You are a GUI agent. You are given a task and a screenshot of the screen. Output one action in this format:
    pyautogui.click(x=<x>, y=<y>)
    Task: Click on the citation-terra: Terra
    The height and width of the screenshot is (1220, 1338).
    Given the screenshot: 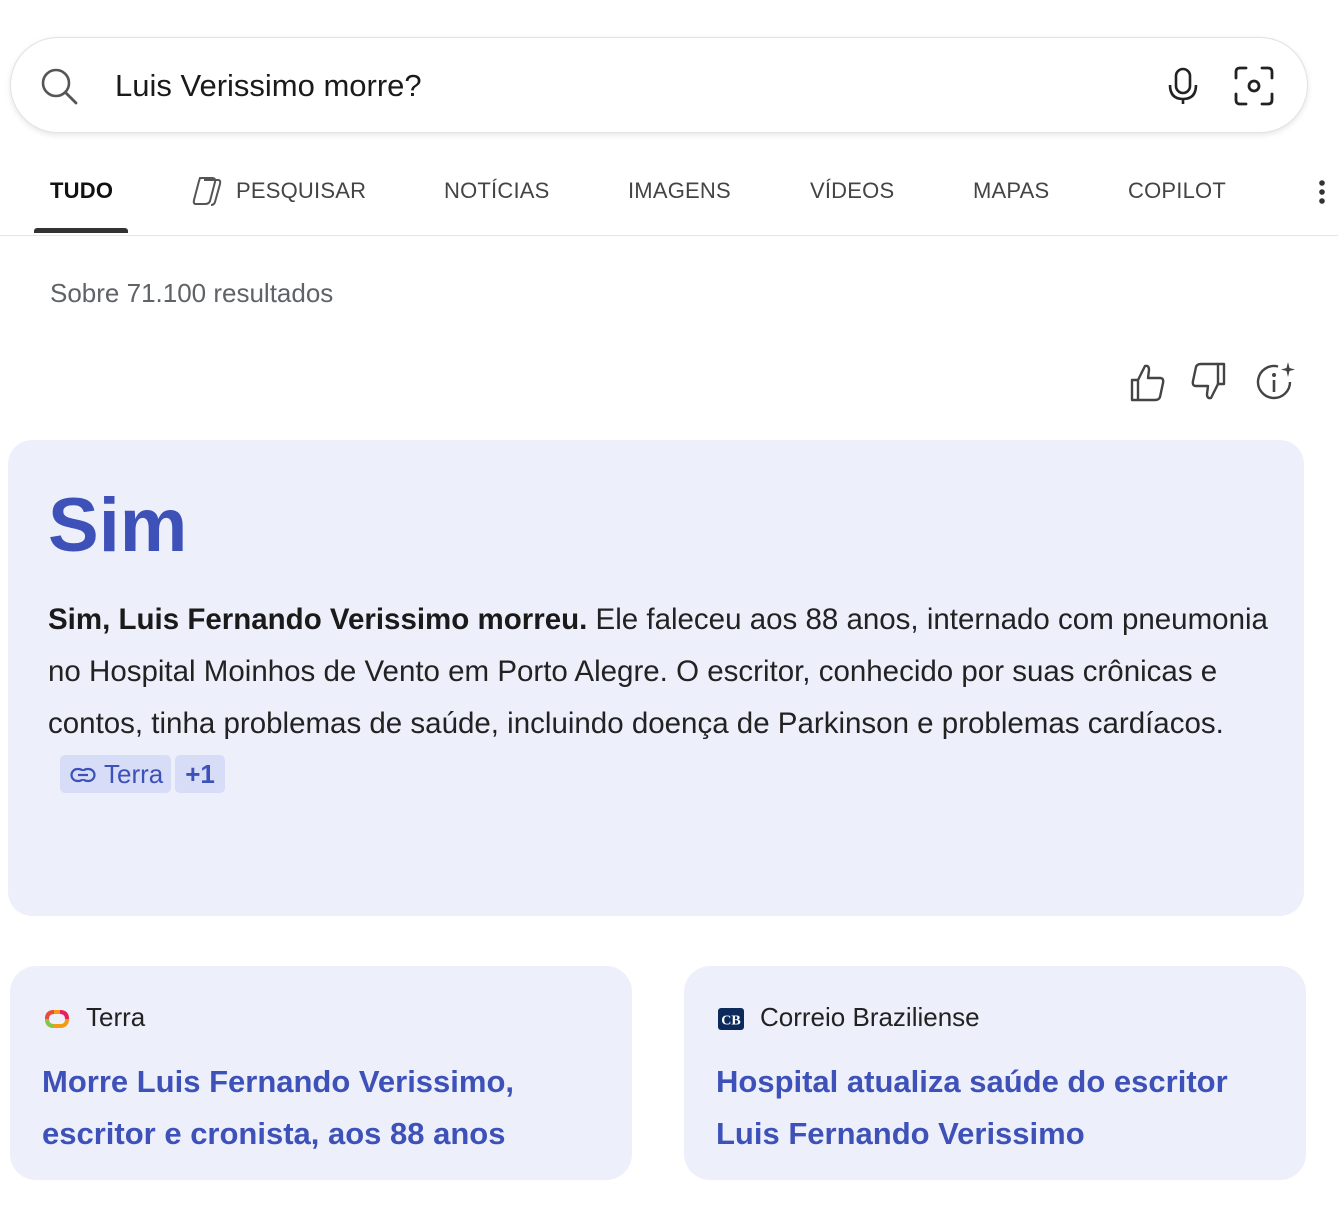 What is the action you would take?
    pyautogui.click(x=116, y=774)
    